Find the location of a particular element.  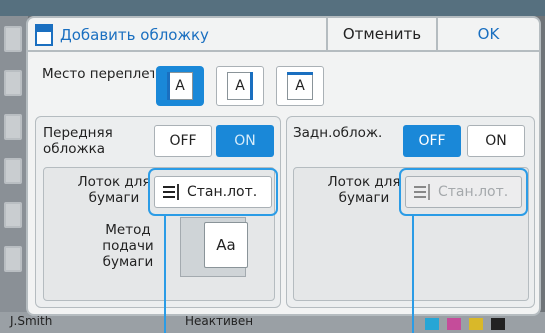

user-name: J.Smith is located at coordinates (31, 321).